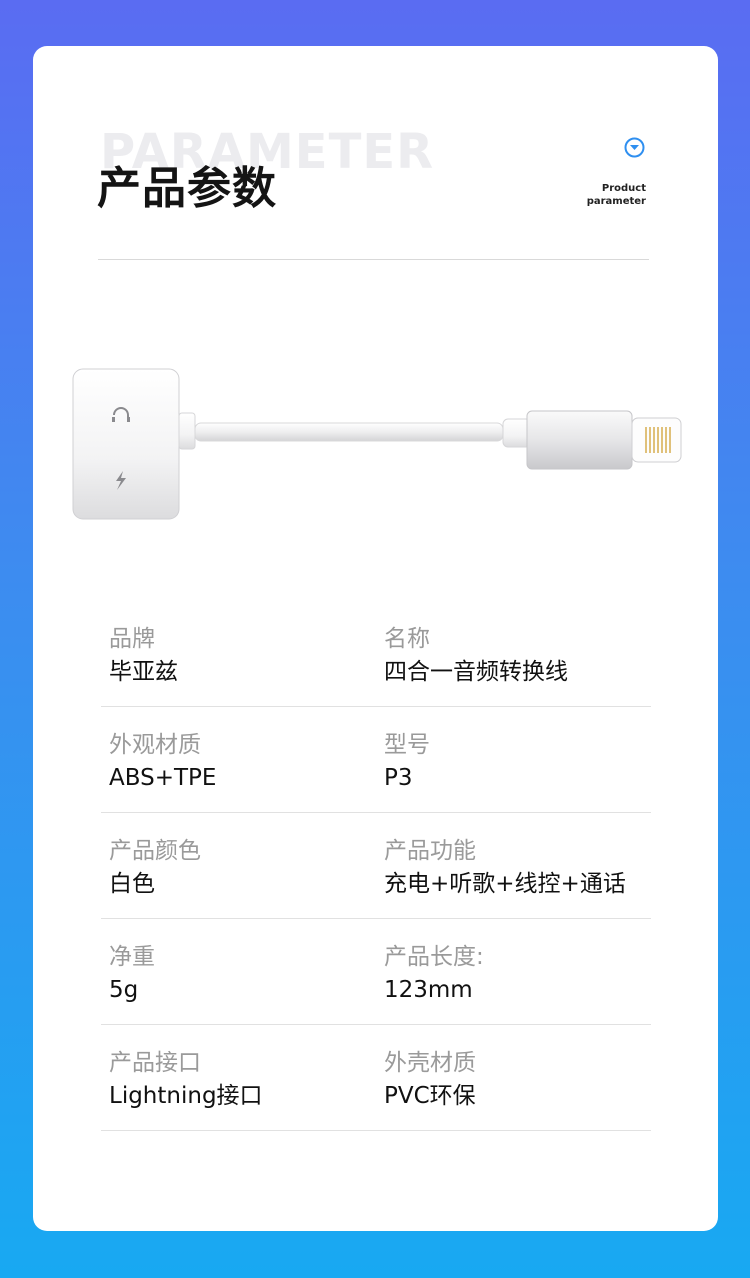  What do you see at coordinates (376, 760) in the screenshot?
I see `spec-row: 外观材质 ABS+TPE 型号 P3` at bounding box center [376, 760].